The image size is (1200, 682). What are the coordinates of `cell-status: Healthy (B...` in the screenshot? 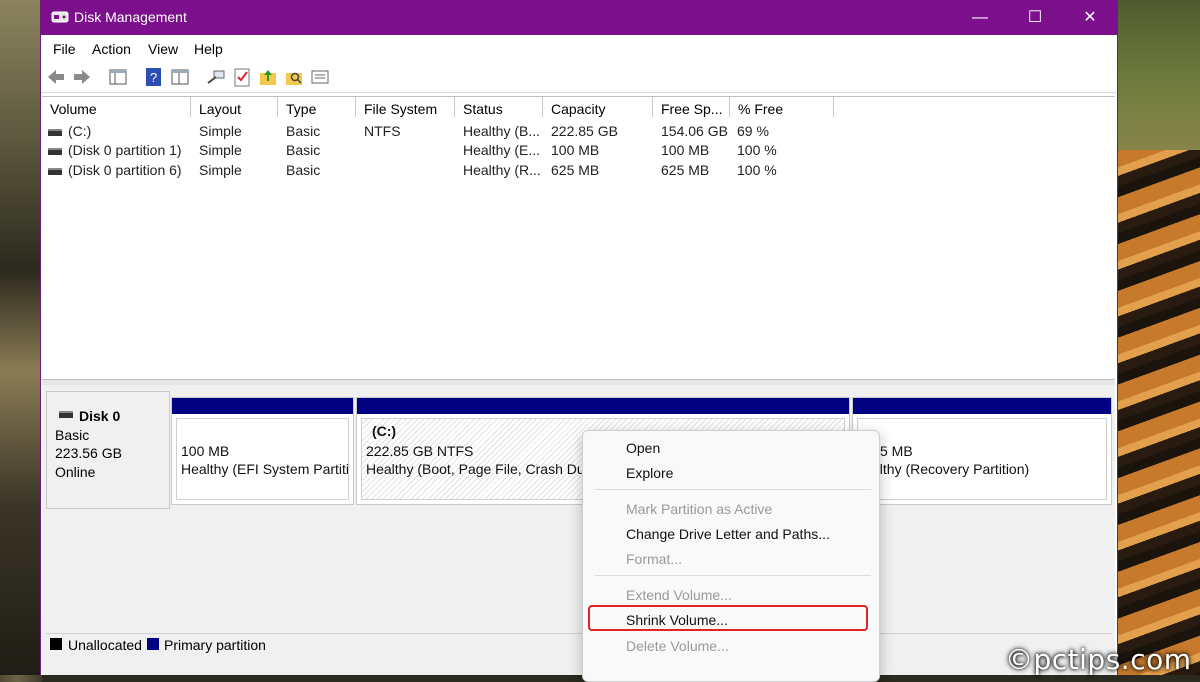 It's located at (502, 131).